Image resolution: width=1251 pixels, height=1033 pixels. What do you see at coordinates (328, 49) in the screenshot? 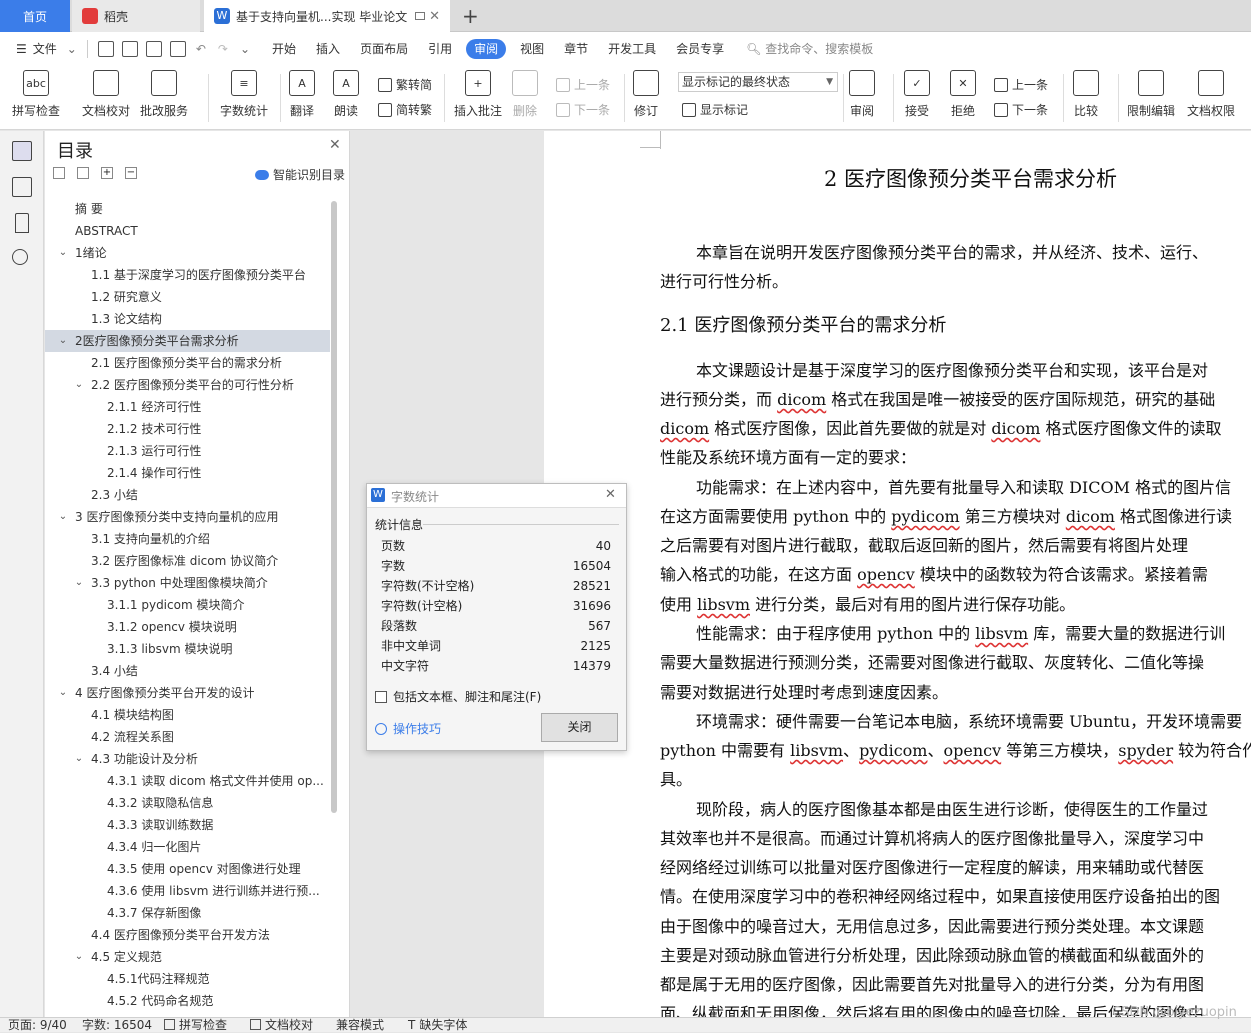
I see `menu-item: 插入` at bounding box center [328, 49].